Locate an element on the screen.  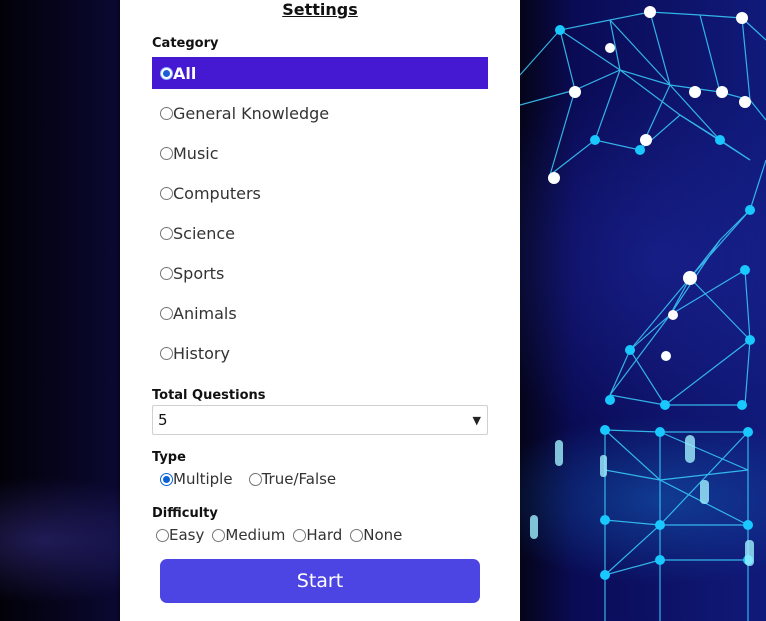
category-option-label: General Knowledge is located at coordinates (251, 113).